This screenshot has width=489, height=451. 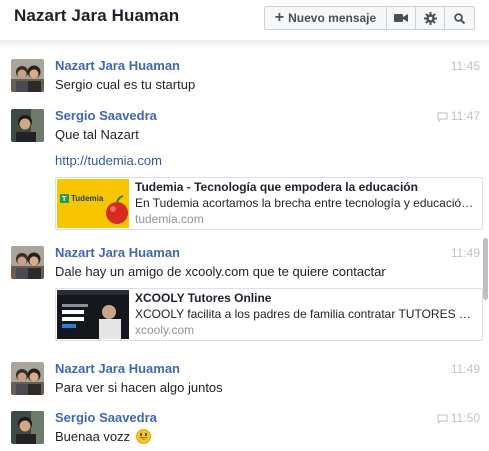 What do you see at coordinates (244, 44) in the screenshot?
I see `header-divider` at bounding box center [244, 44].